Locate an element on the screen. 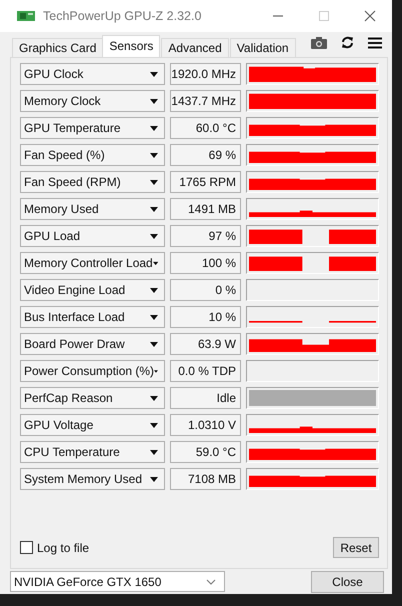  sensor-value: 69 % is located at coordinates (205, 155).